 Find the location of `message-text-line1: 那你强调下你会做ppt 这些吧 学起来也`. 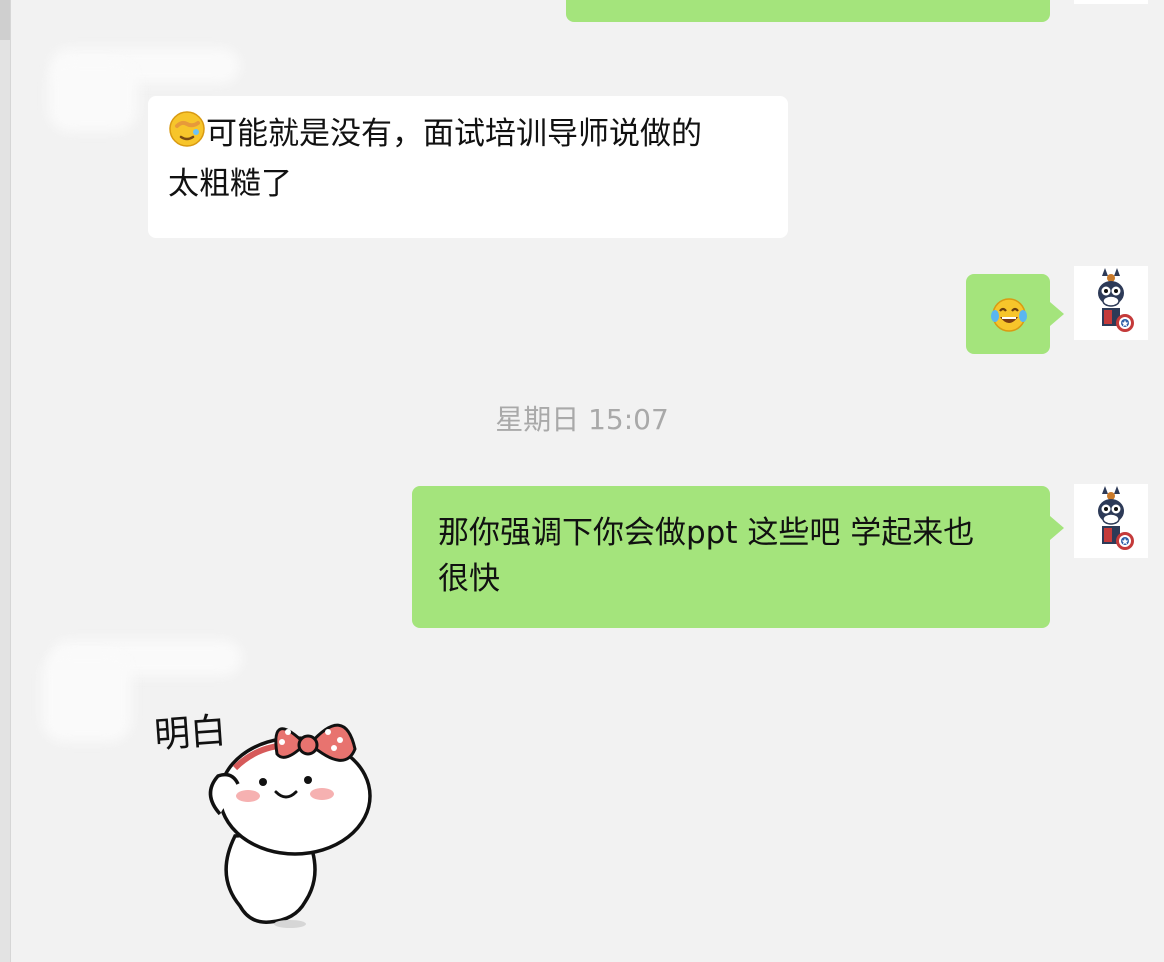

message-text-line1: 那你强调下你会做ppt 这些吧 学起来也 is located at coordinates (706, 533).